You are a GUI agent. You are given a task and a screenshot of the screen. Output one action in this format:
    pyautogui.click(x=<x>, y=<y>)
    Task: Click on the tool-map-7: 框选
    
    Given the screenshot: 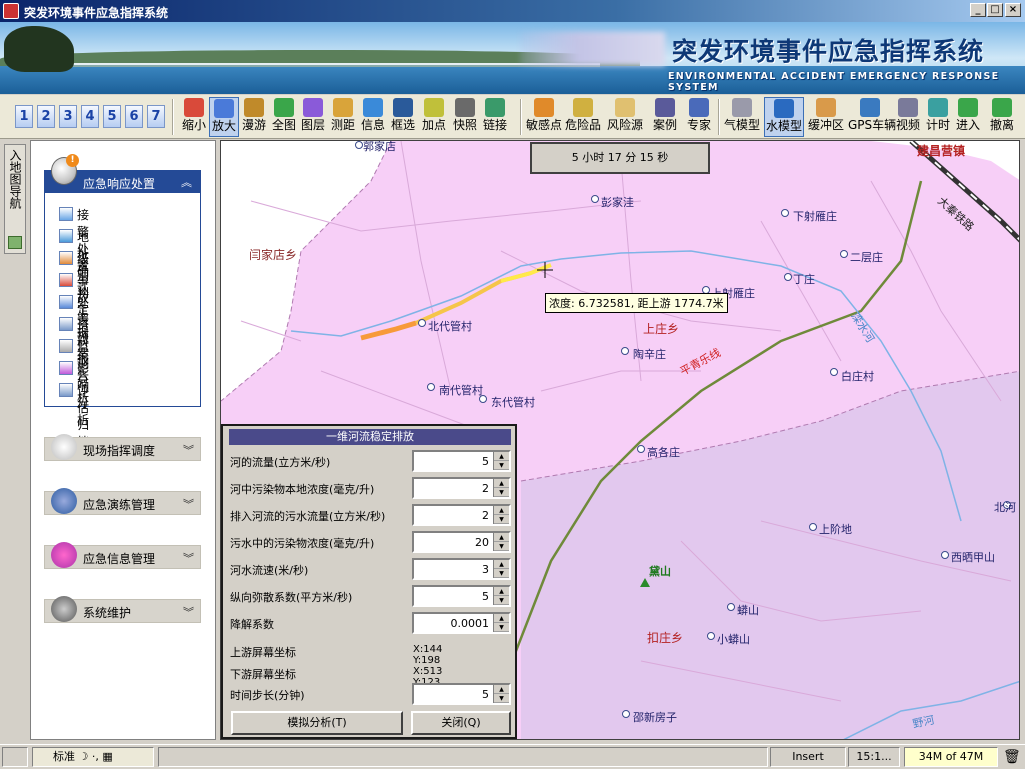 What is the action you would take?
    pyautogui.click(x=403, y=117)
    